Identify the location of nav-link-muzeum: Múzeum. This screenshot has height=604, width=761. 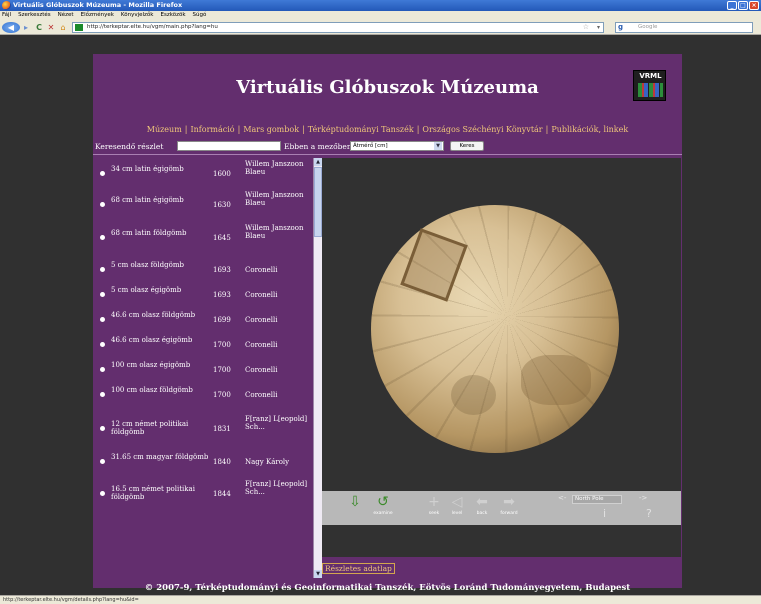
(164, 129).